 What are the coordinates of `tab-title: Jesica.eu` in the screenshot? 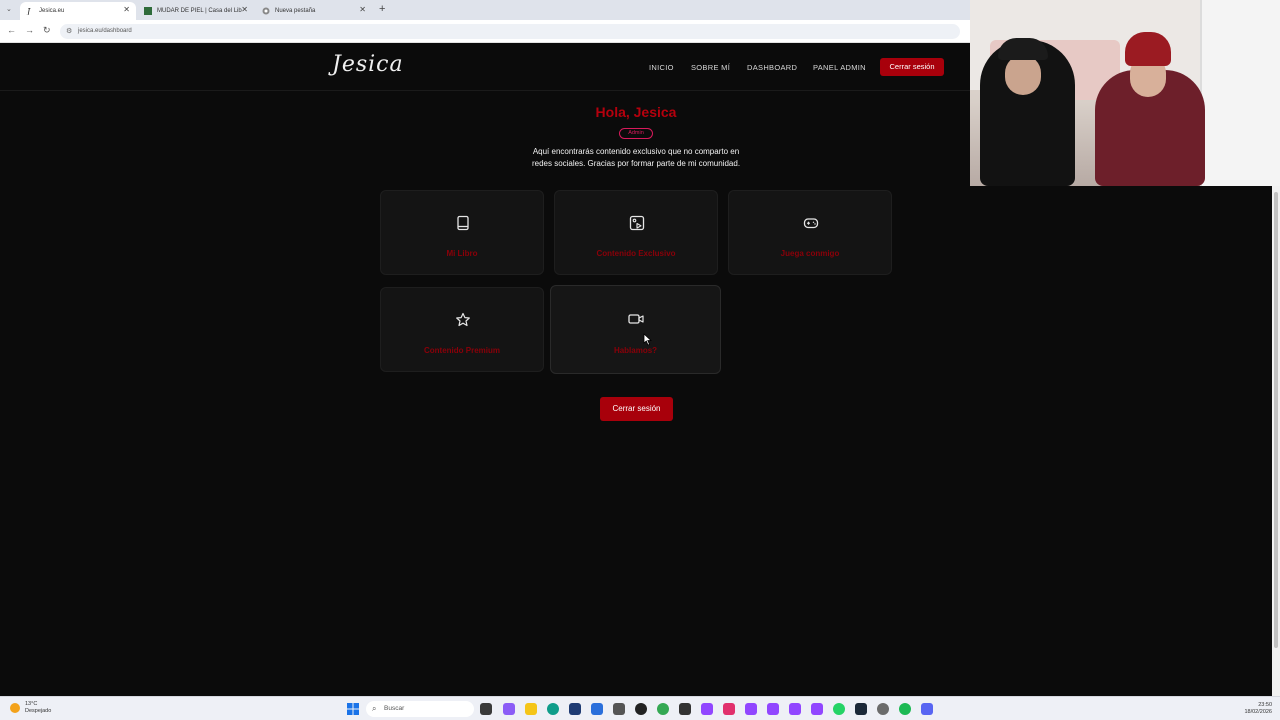 It's located at (52, 11).